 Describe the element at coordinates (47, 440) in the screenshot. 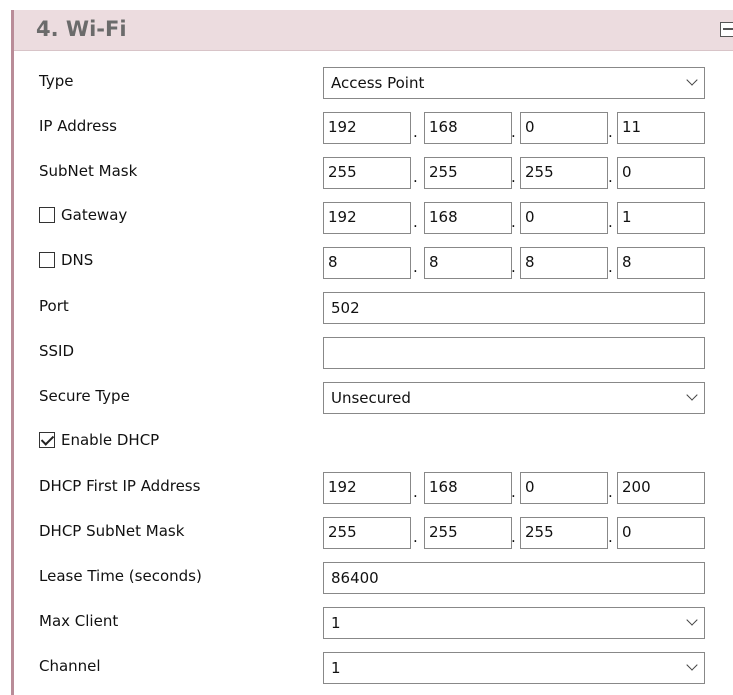

I see `enable-dhcp-checkbox` at that location.